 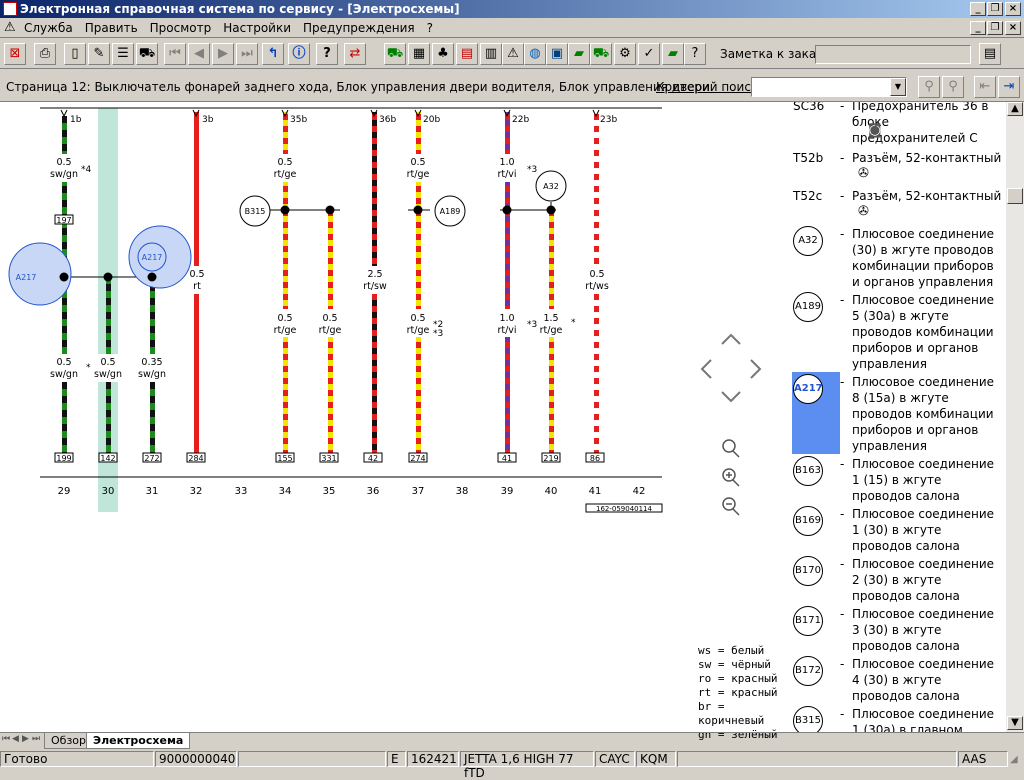 I want to click on status-ready: Готово, so click(x=77, y=759).